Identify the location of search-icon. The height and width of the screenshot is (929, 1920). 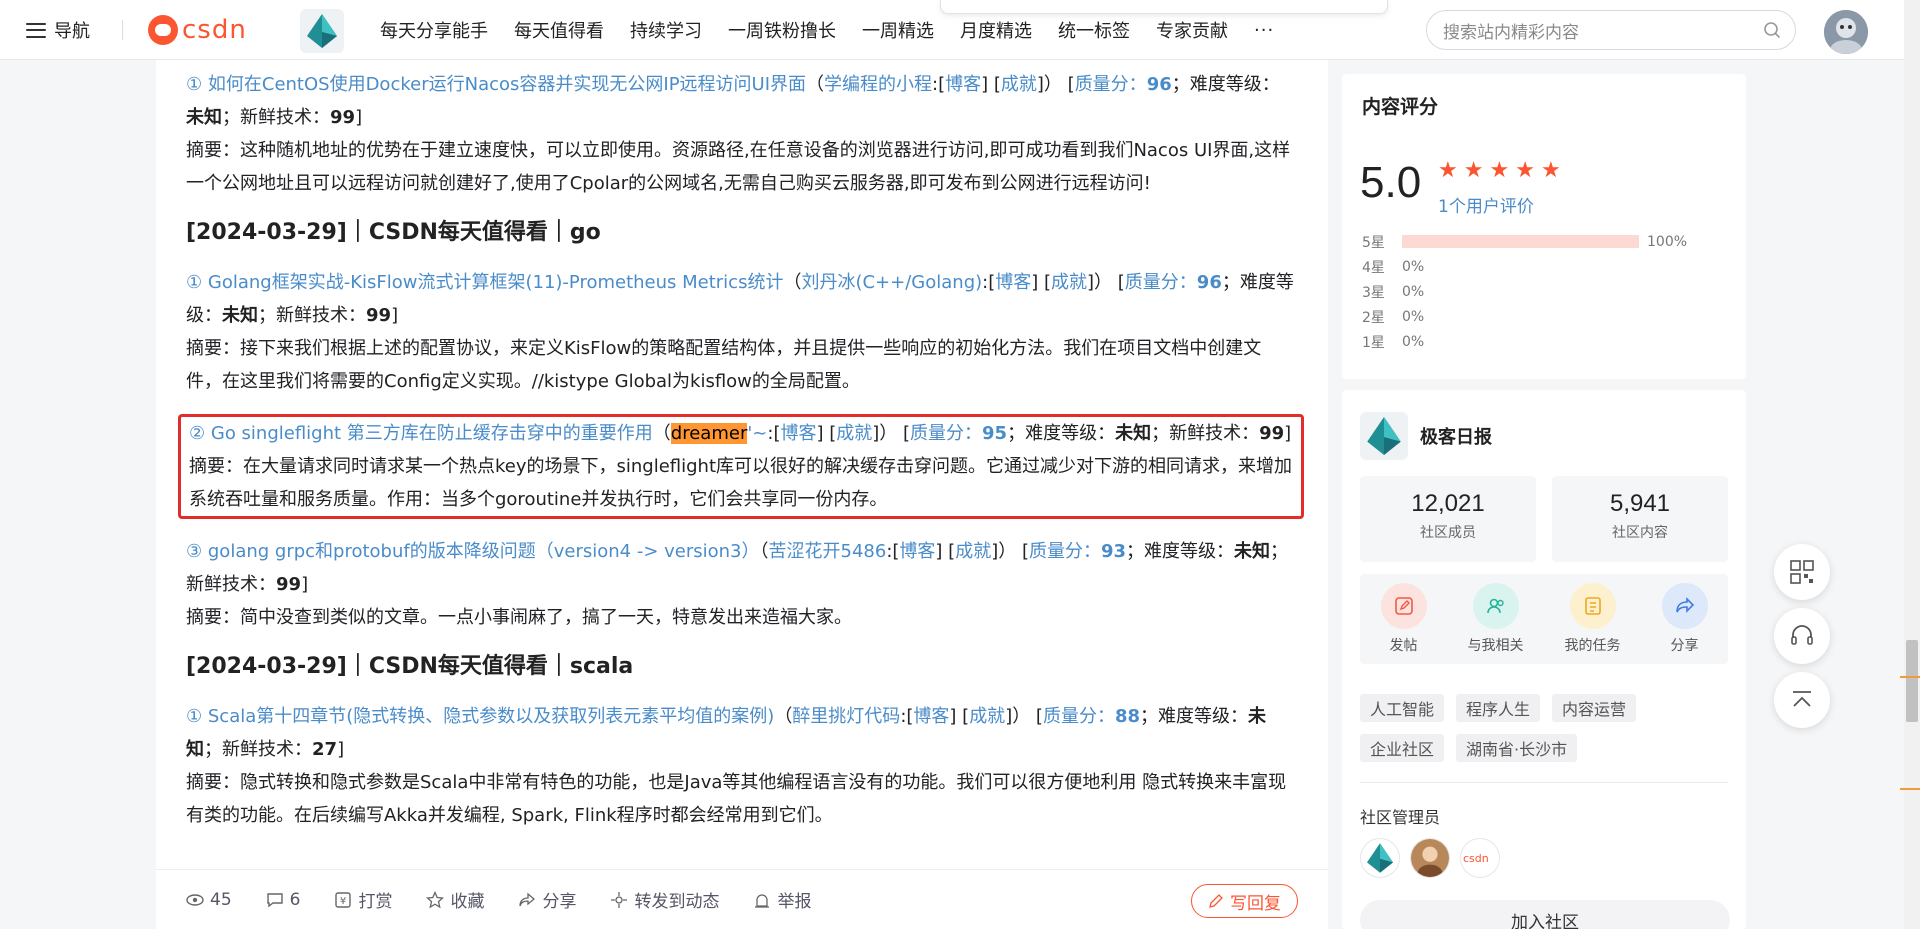
(1772, 30).